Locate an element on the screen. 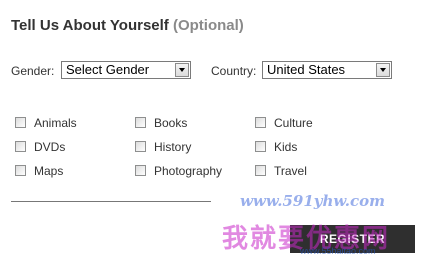 This screenshot has height=257, width=425. checkbox-label: History is located at coordinates (172, 147).